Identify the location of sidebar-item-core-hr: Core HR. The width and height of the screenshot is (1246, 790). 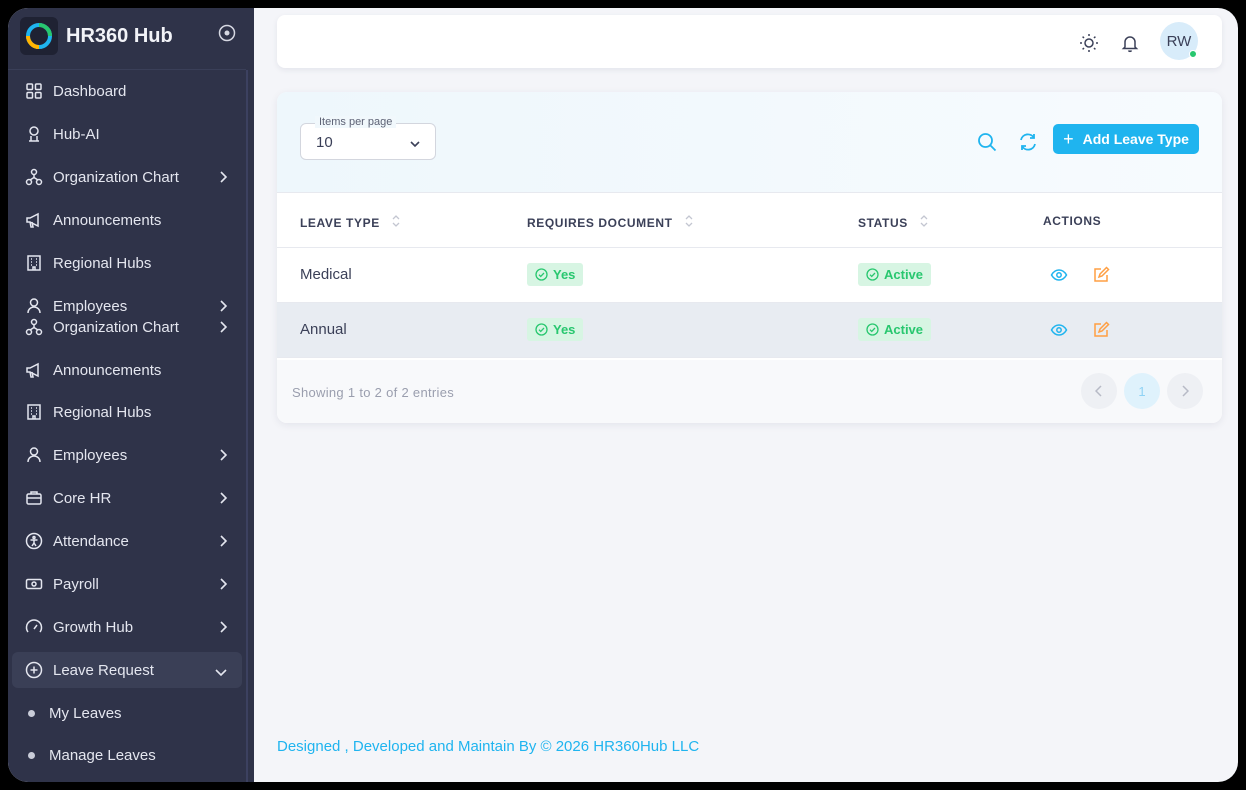
(127, 498).